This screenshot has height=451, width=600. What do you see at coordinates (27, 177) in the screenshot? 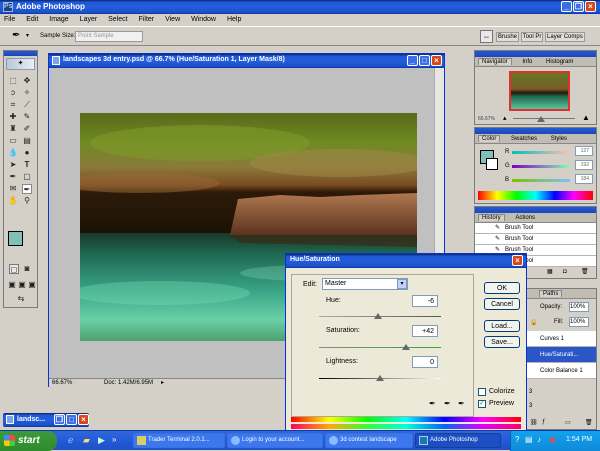
I see `shape-tool-icon: ▢` at bounding box center [27, 177].